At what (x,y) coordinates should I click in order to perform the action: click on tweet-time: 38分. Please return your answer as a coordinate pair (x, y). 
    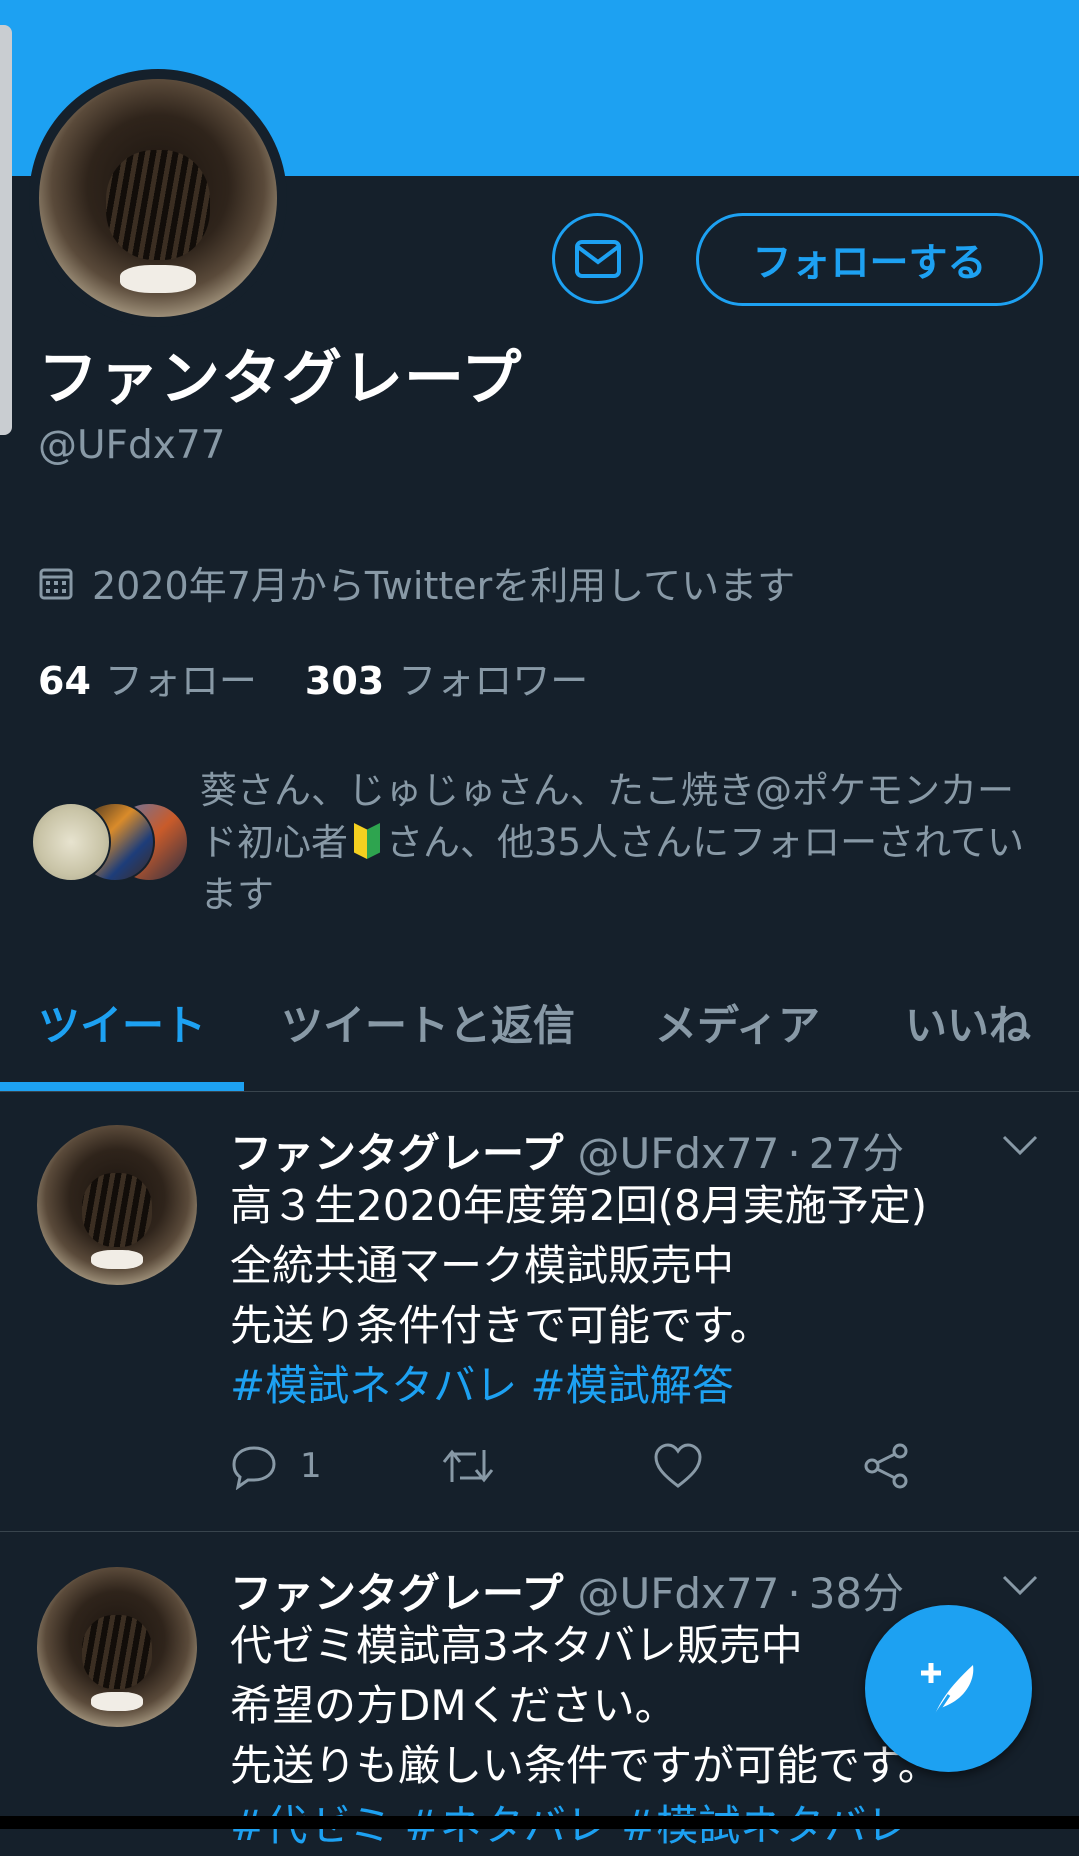
    Looking at the image, I should click on (856, 1593).